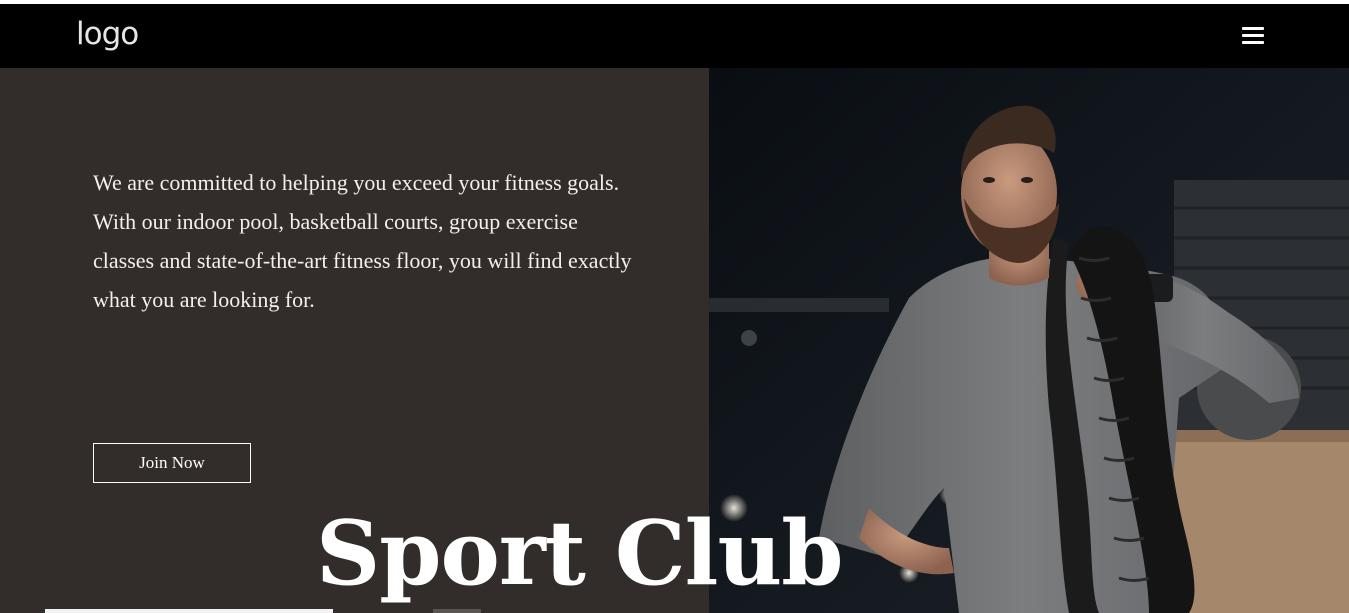  Describe the element at coordinates (579, 552) in the screenshot. I see `hero-title: Sport Club` at that location.